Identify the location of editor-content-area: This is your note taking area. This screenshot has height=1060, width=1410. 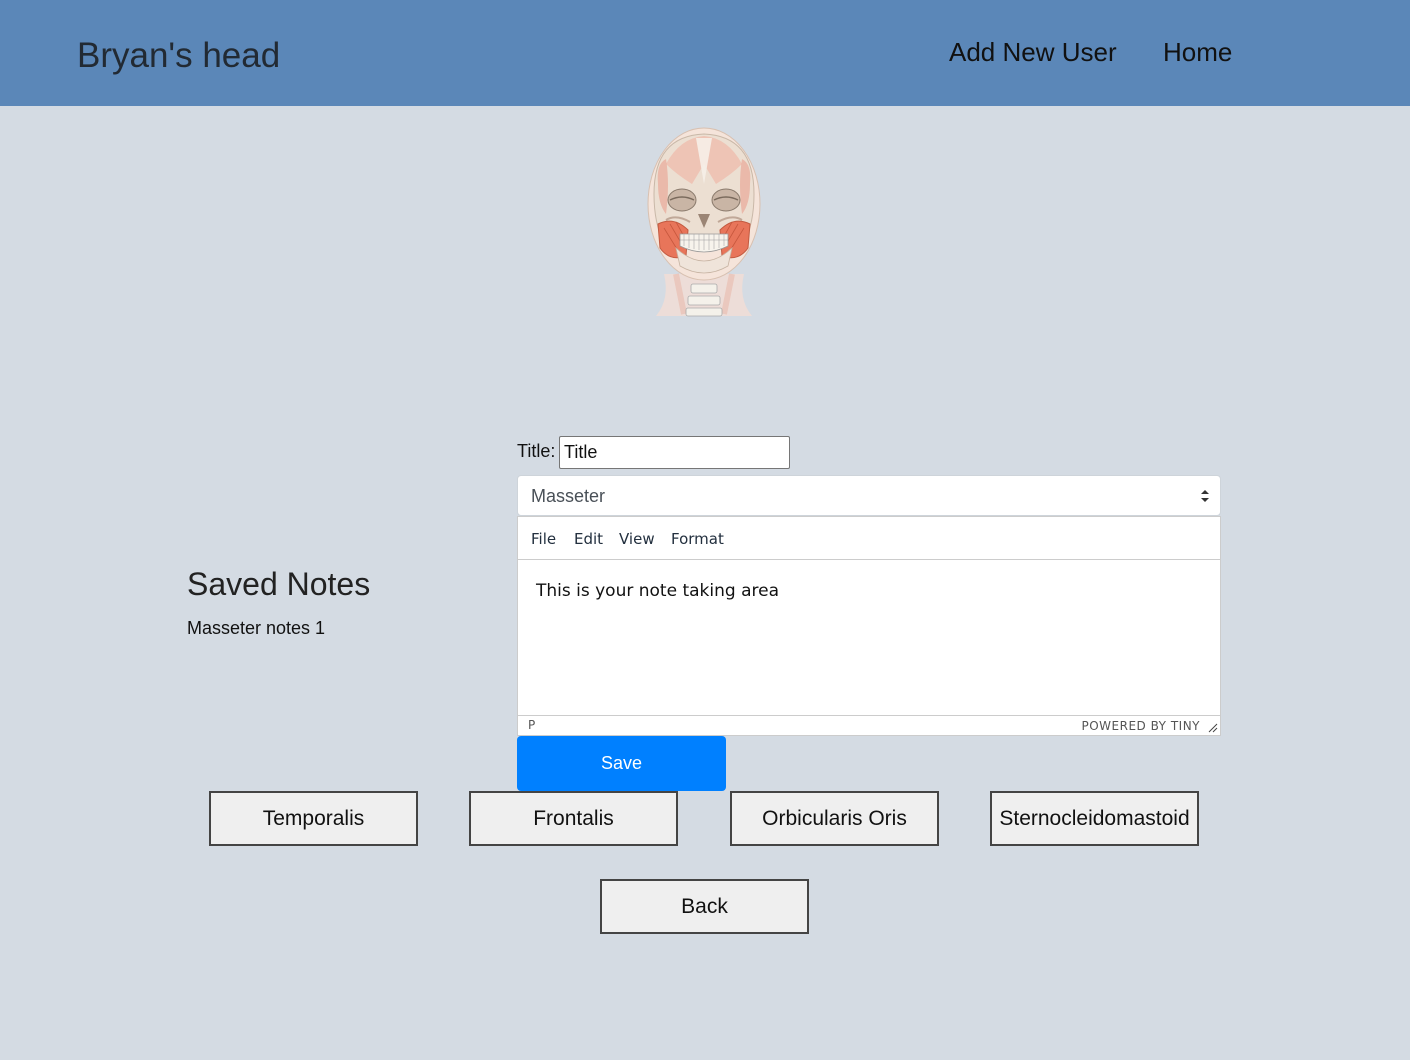
(869, 638).